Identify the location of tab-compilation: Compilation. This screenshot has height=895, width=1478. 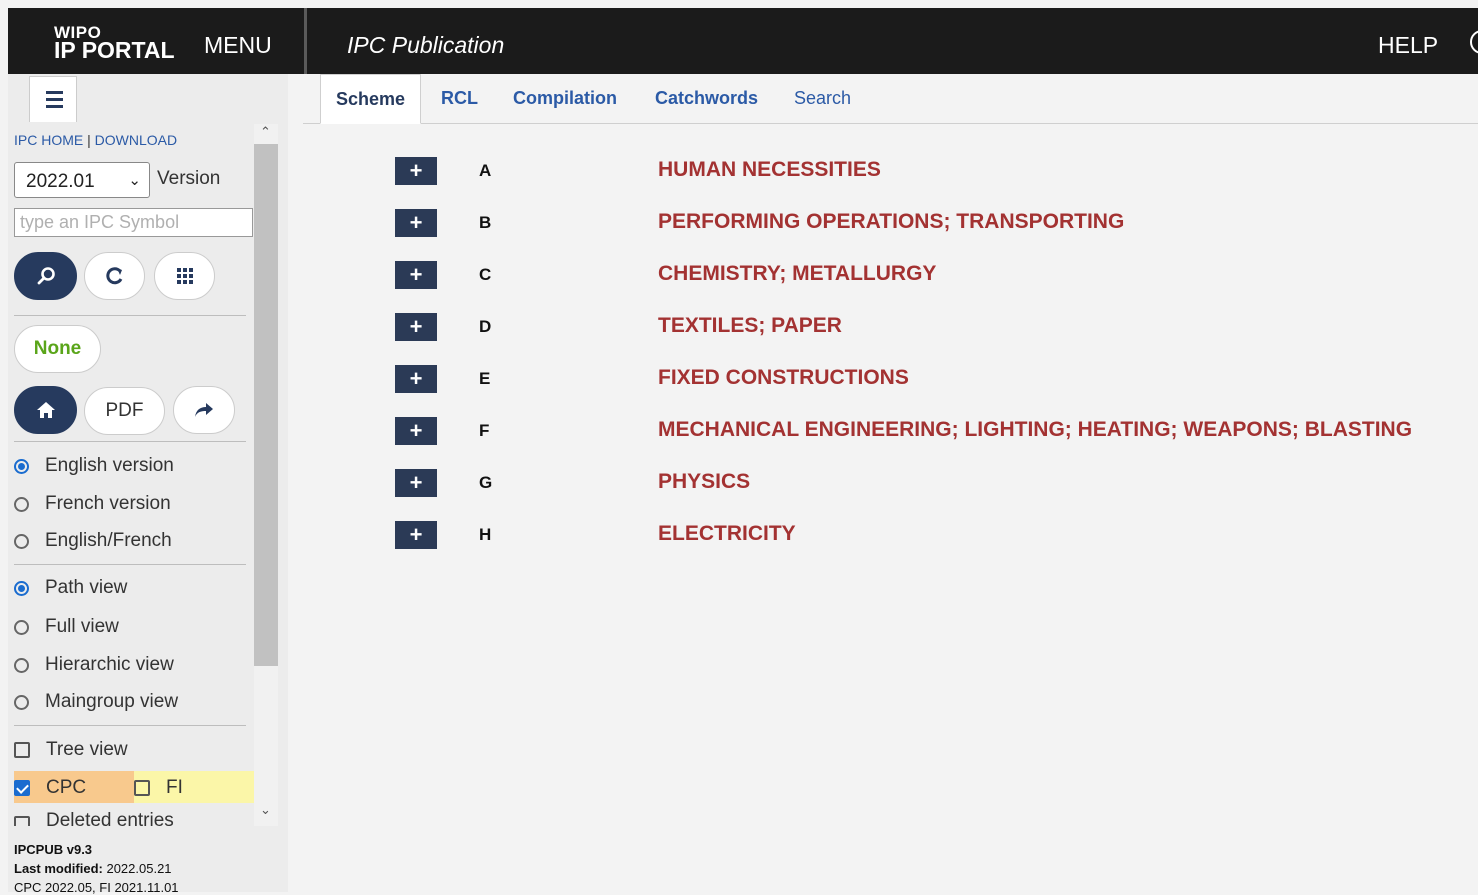
(565, 98).